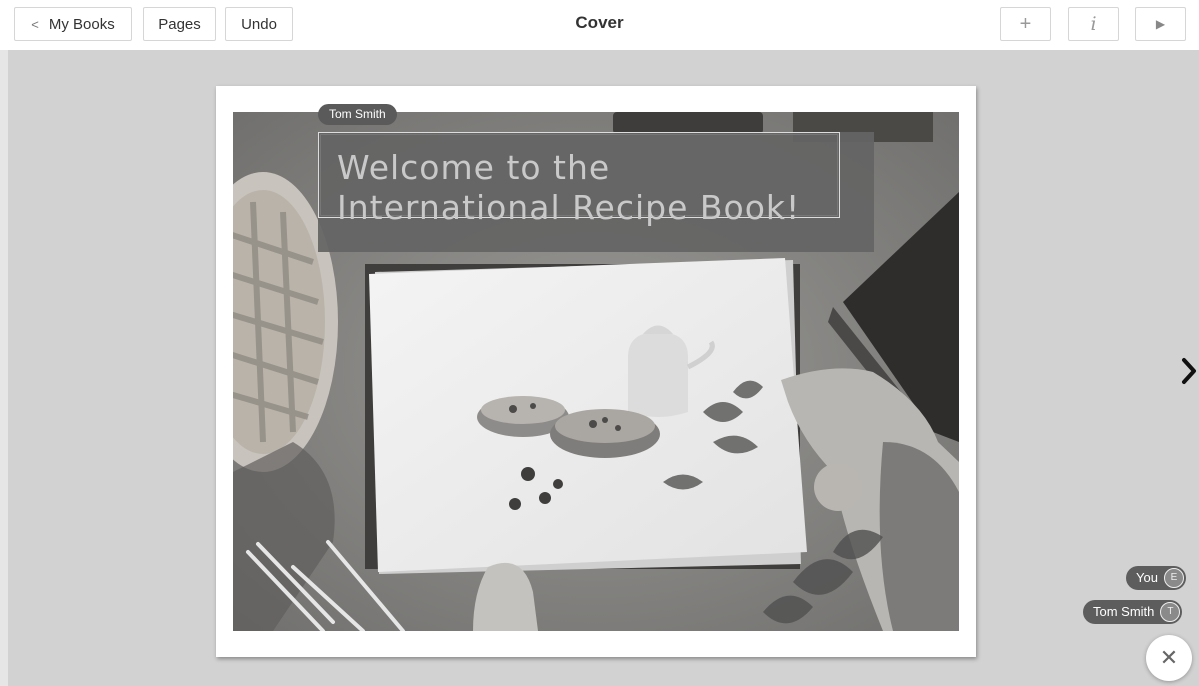 Image resolution: width=1199 pixels, height=686 pixels. I want to click on collaborator-avatar: T, so click(1170, 612).